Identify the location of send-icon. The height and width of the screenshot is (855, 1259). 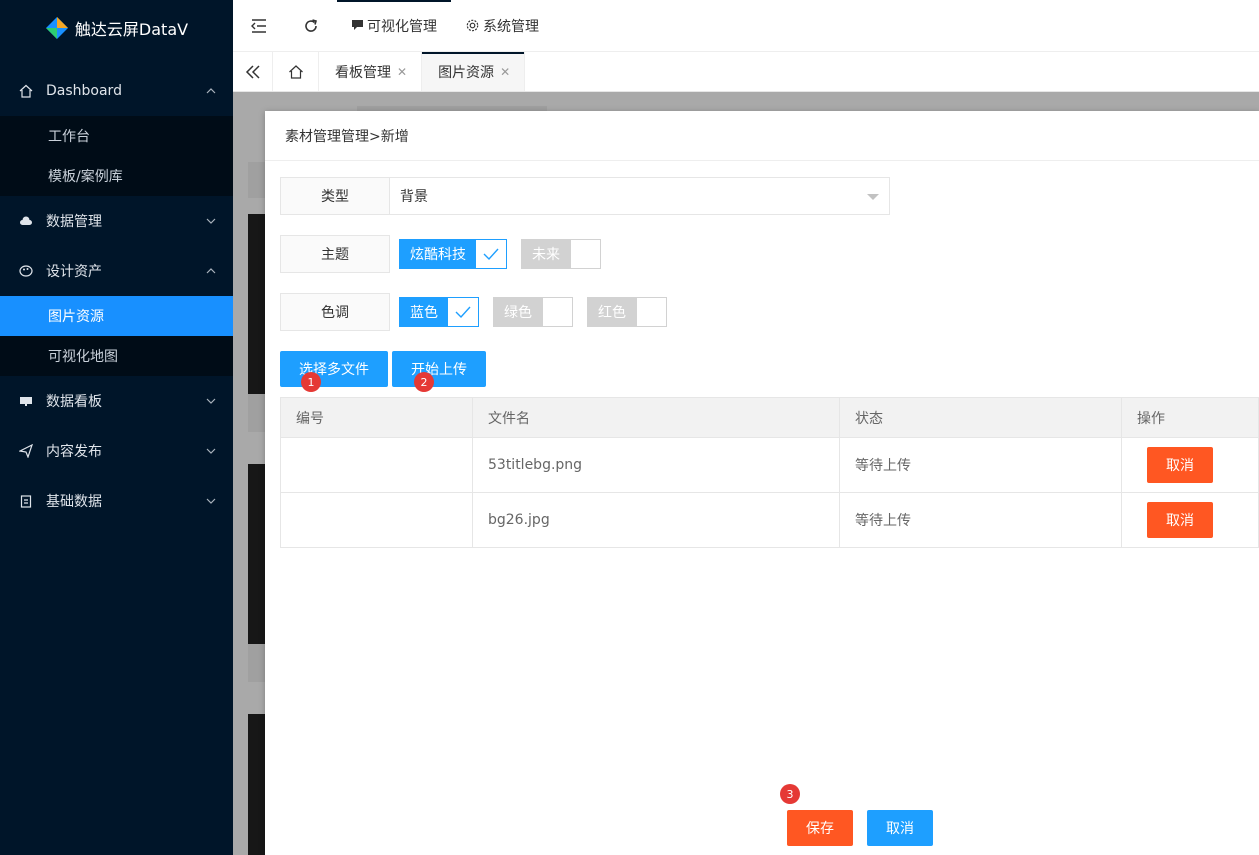
(26, 451).